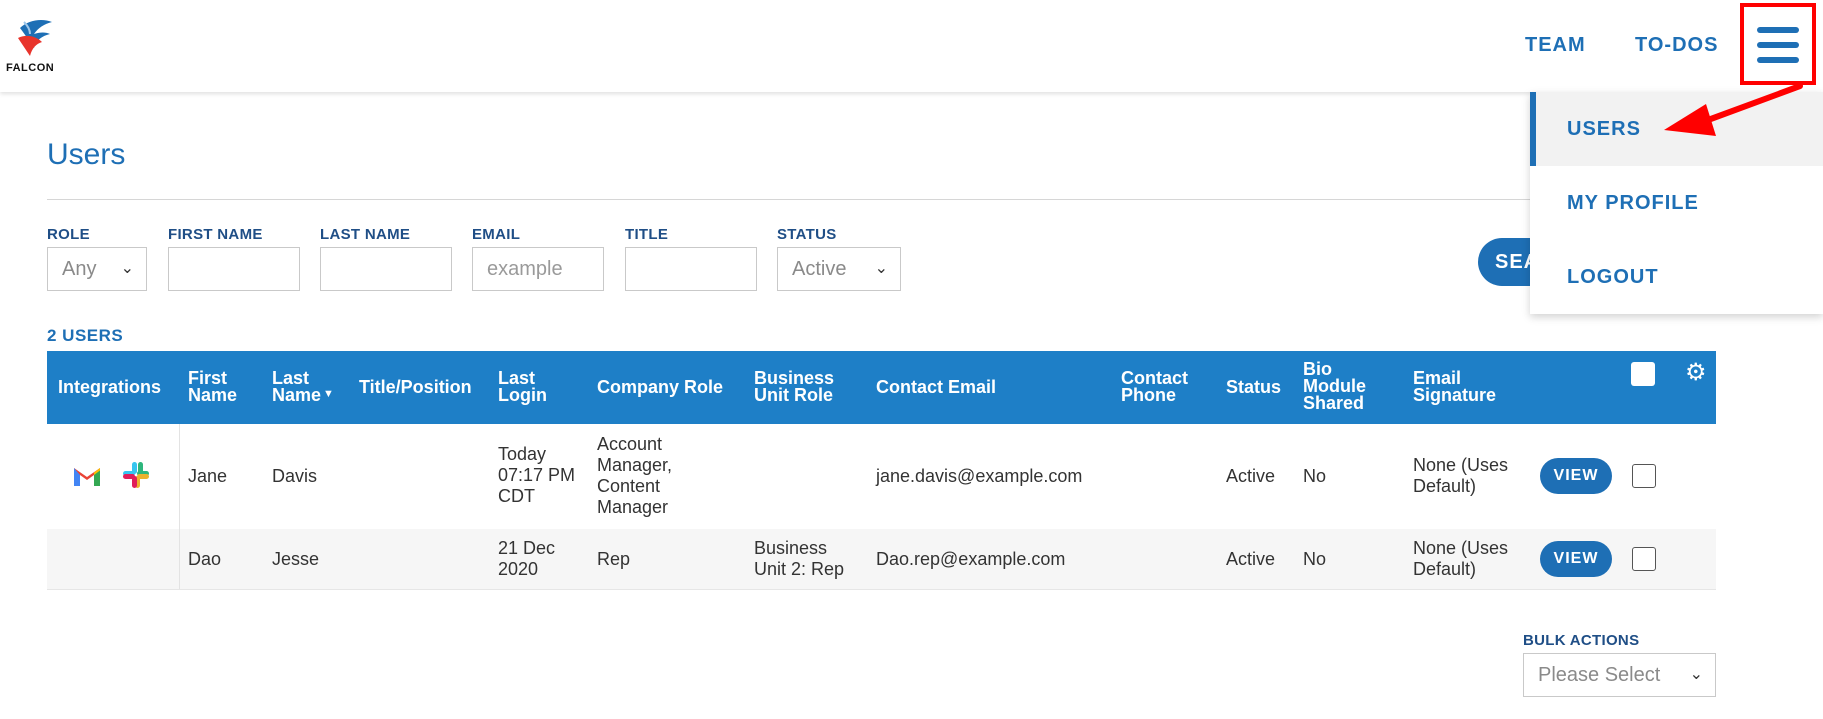  What do you see at coordinates (295, 476) in the screenshot?
I see `cell-last-name: Davis` at bounding box center [295, 476].